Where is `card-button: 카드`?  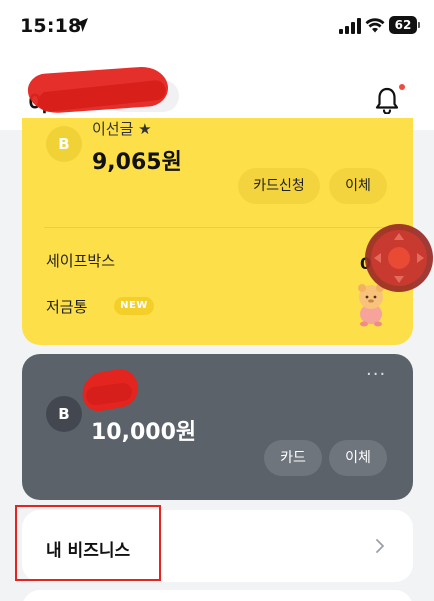
card-button: 카드 is located at coordinates (293, 458).